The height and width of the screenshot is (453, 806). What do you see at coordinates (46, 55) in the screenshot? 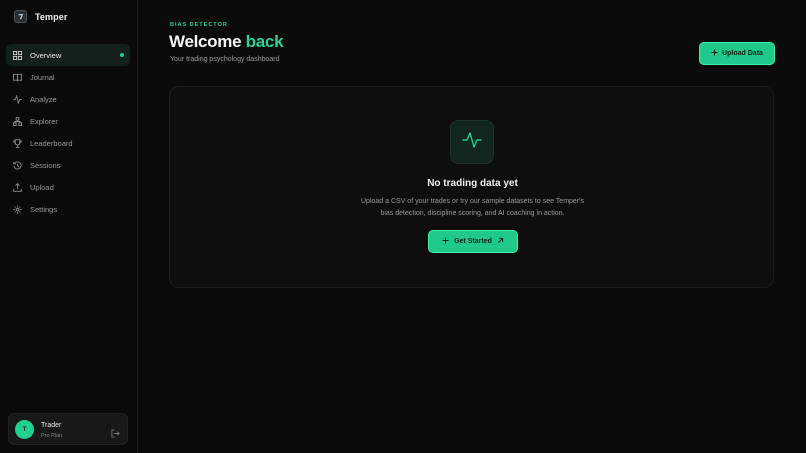
I see `sidebar-item-label: Overview` at bounding box center [46, 55].